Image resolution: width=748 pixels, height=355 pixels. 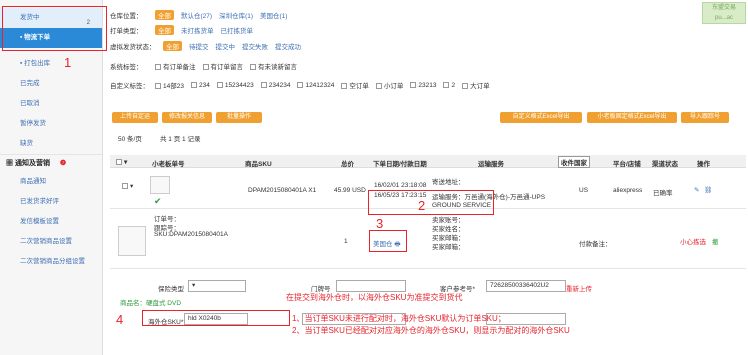 What do you see at coordinates (628, 190) in the screenshot?
I see `row-platform: aliexpress` at bounding box center [628, 190].